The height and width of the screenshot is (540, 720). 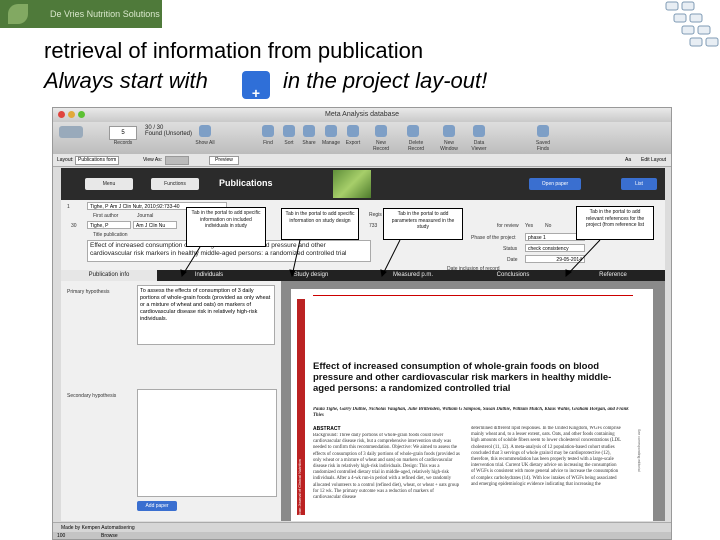 What do you see at coordinates (416, 146) in the screenshot?
I see `delete-record-button: Delete Record` at bounding box center [416, 146].